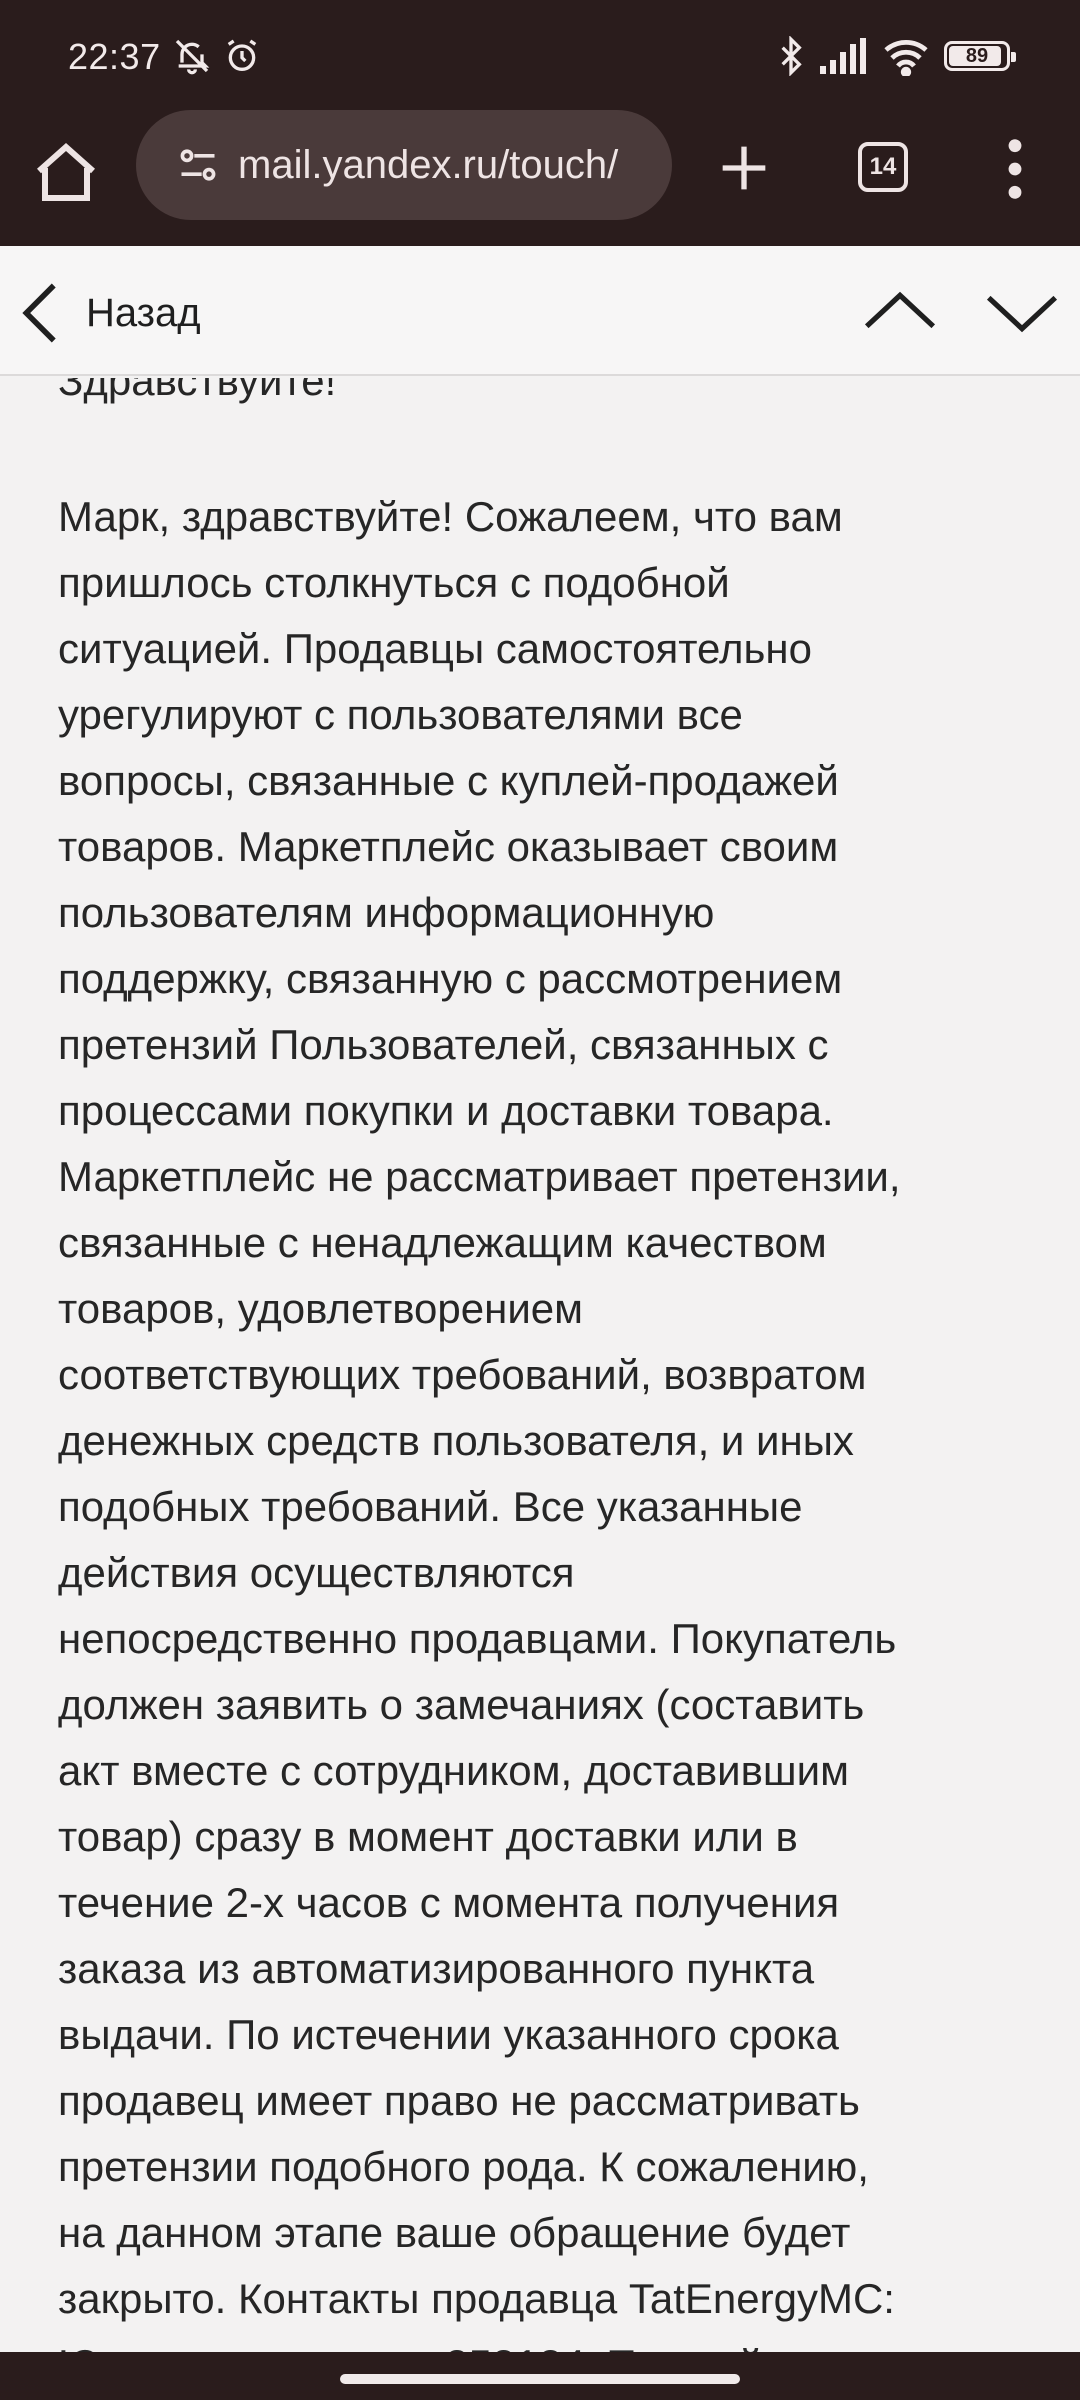  Describe the element at coordinates (66, 174) in the screenshot. I see `home-icon` at that location.